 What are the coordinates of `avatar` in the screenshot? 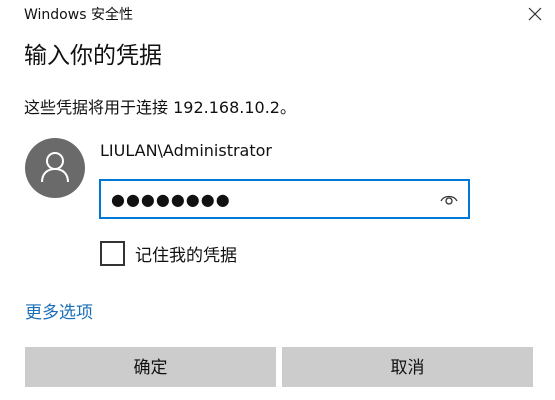 It's located at (55, 168).